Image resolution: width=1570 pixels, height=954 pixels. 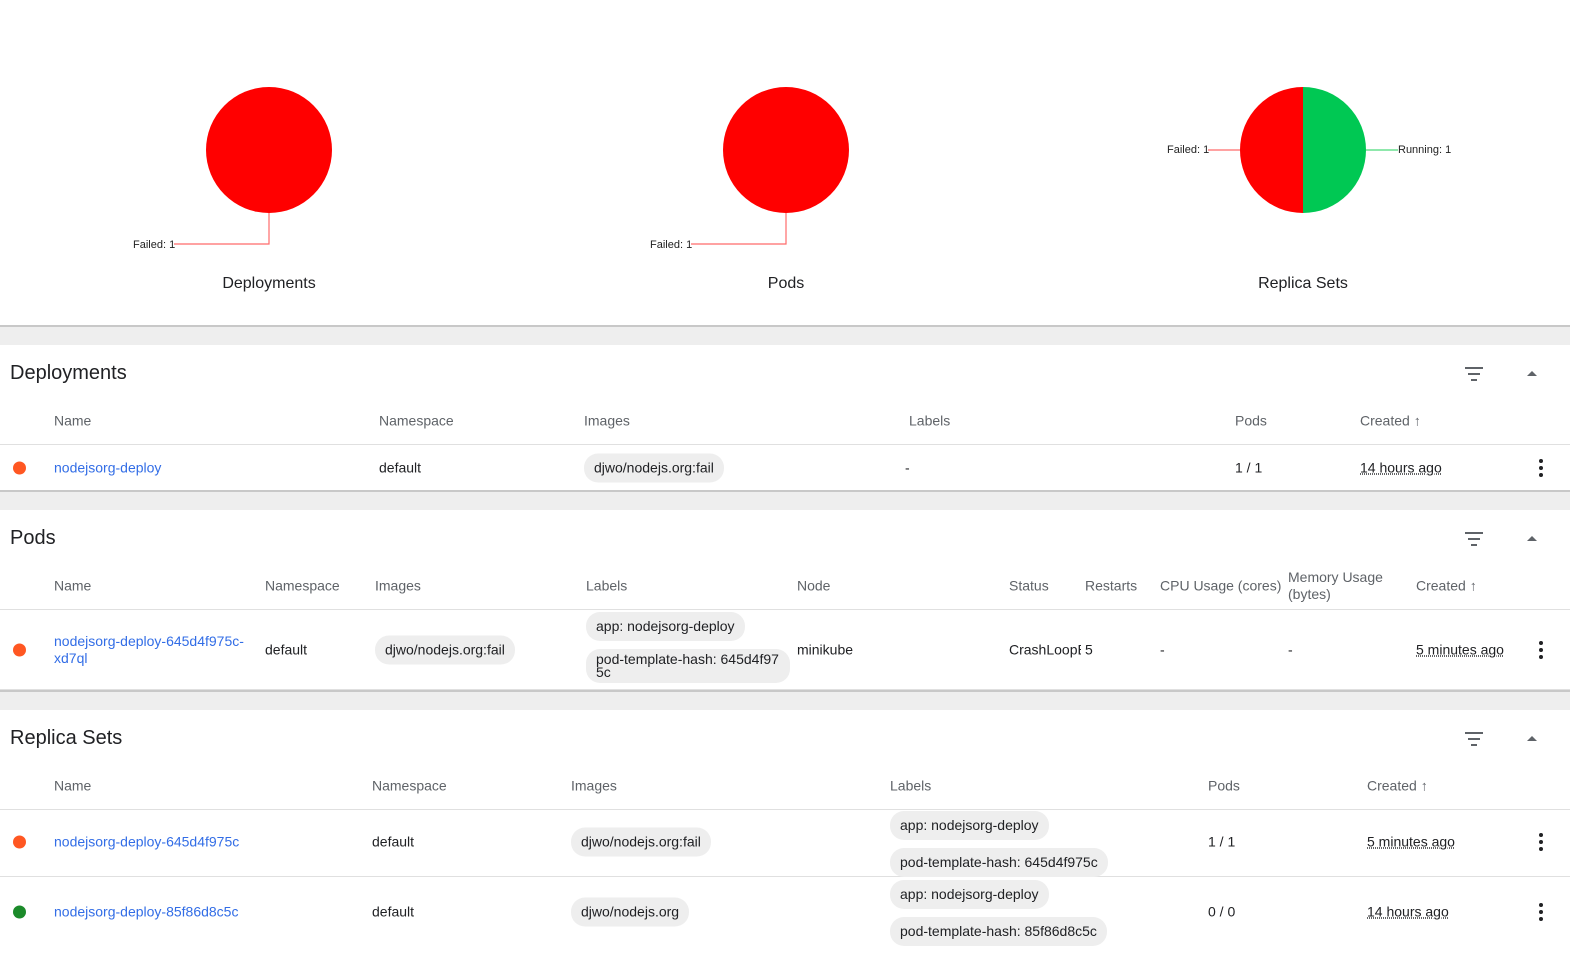 What do you see at coordinates (1334, 150) in the screenshot?
I see `pie-slice-running` at bounding box center [1334, 150].